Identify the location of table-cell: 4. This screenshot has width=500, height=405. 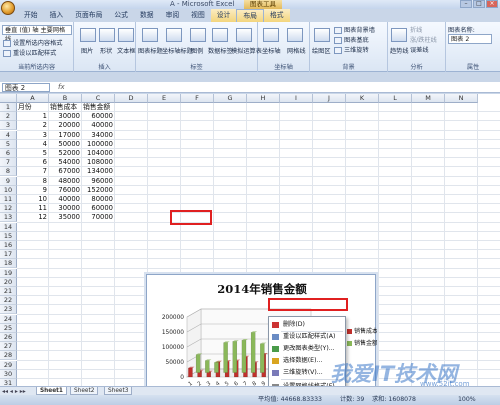
(32, 144).